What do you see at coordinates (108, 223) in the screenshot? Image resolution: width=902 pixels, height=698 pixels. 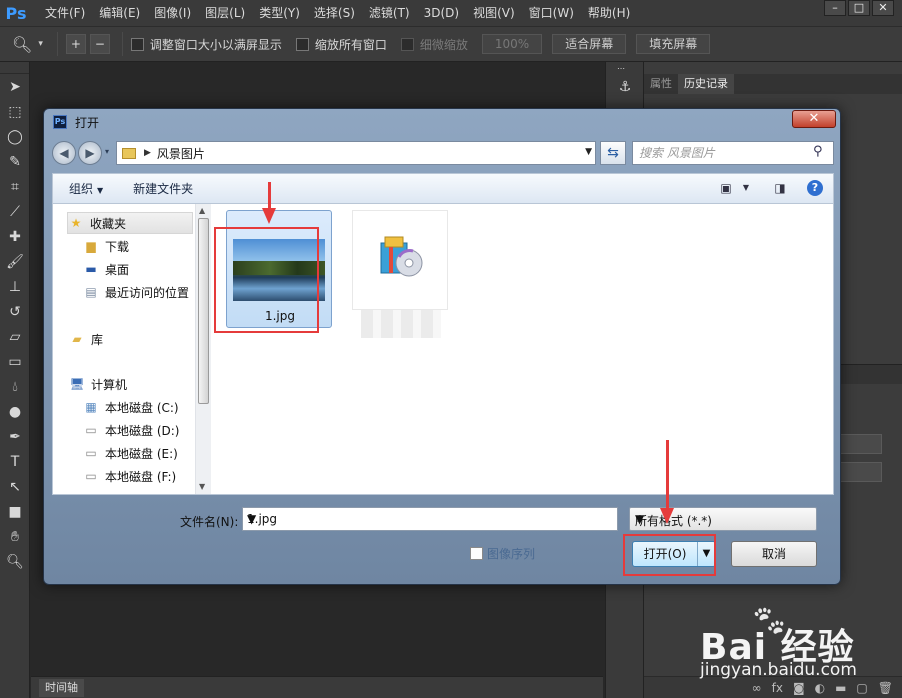 I see `nav-favorites-label: 收藏夹` at bounding box center [108, 223].